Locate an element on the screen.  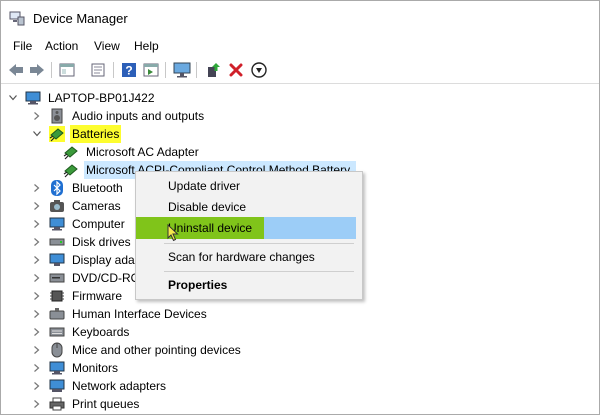
tree-root-label: LAPTOP-BP01J422 is located at coordinates (101, 98).